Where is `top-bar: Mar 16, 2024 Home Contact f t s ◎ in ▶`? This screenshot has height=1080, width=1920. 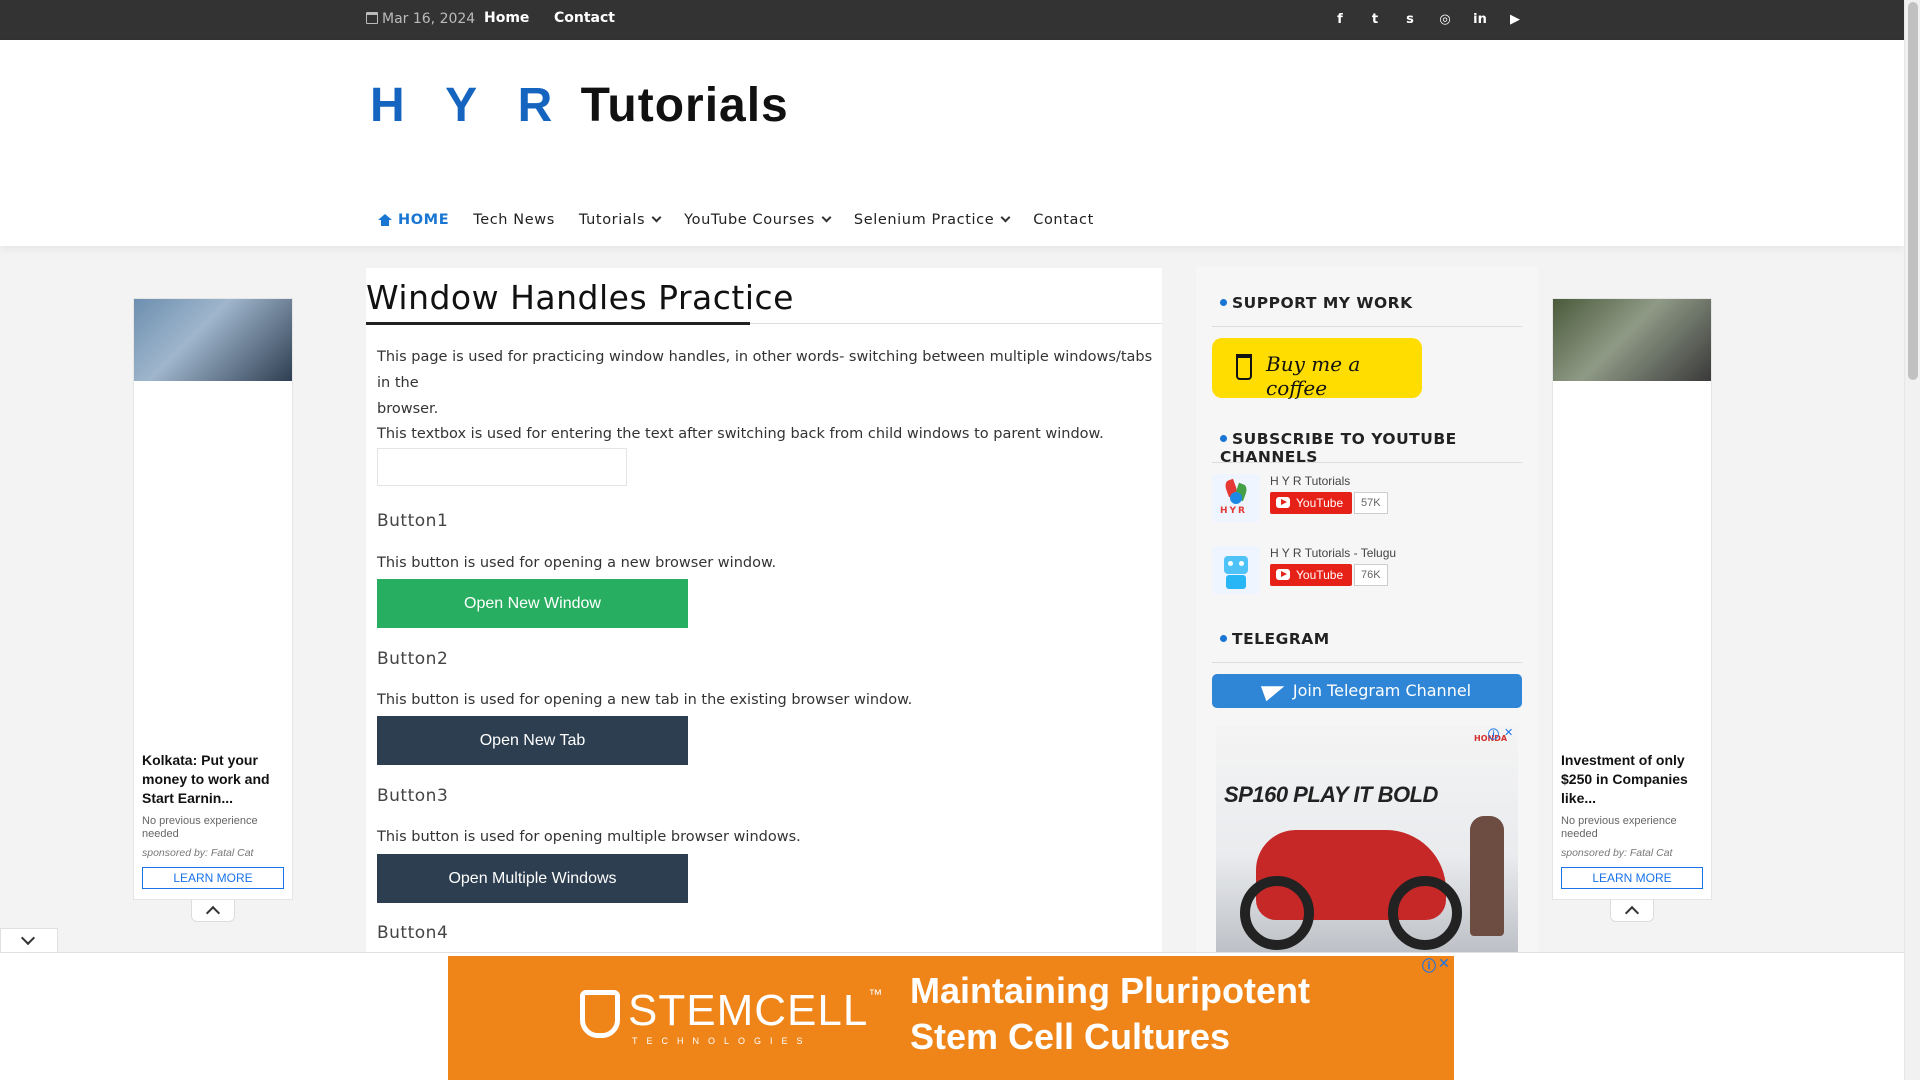 top-bar: Mar 16, 2024 Home Contact f t s ◎ in ▶ is located at coordinates (952, 20).